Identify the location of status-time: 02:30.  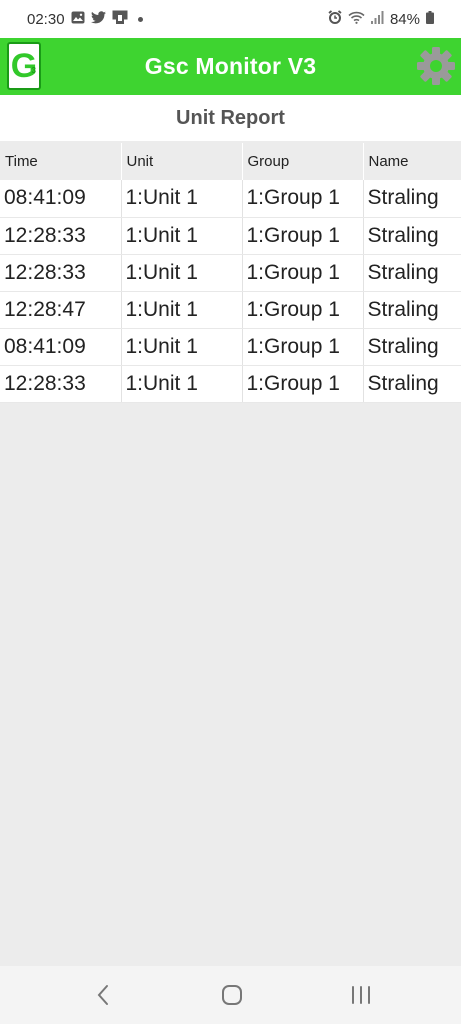
(46, 19).